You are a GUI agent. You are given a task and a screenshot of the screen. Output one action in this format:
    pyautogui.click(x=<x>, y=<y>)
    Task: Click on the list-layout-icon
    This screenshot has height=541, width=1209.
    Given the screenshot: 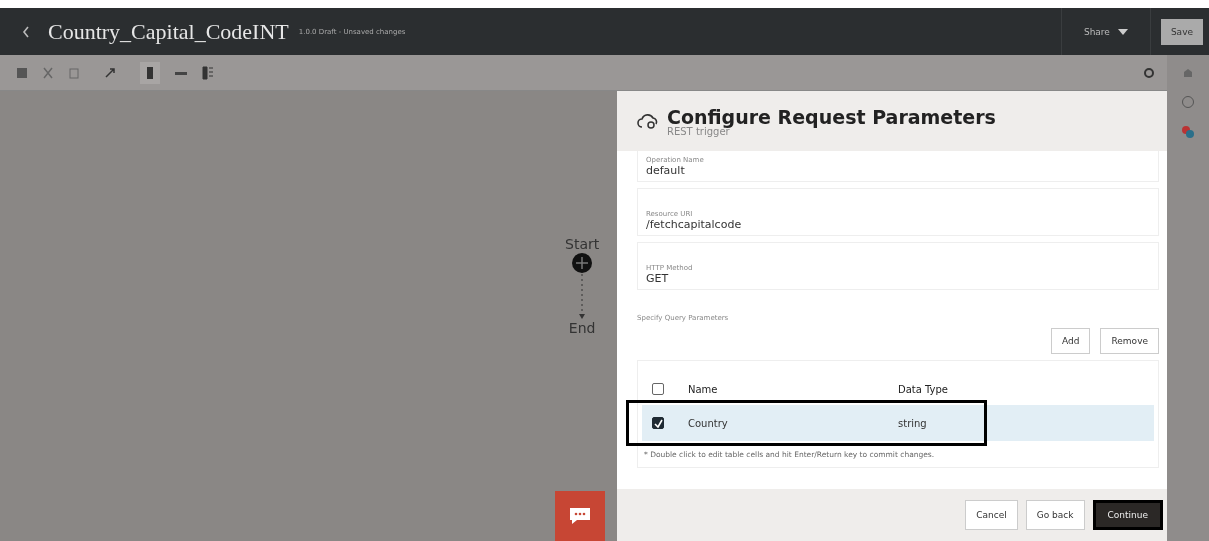 What is the action you would take?
    pyautogui.click(x=208, y=72)
    